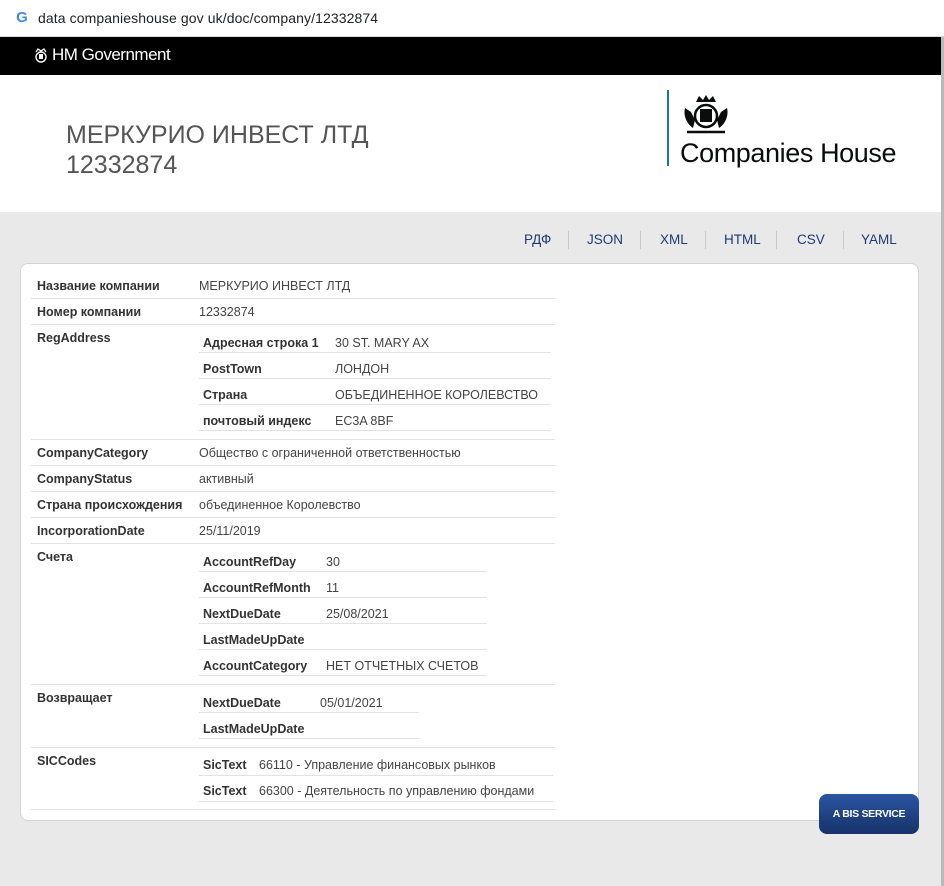 Image resolution: width=944 pixels, height=886 pixels. What do you see at coordinates (232, 369) in the screenshot?
I see `sub-label: PostTown` at bounding box center [232, 369].